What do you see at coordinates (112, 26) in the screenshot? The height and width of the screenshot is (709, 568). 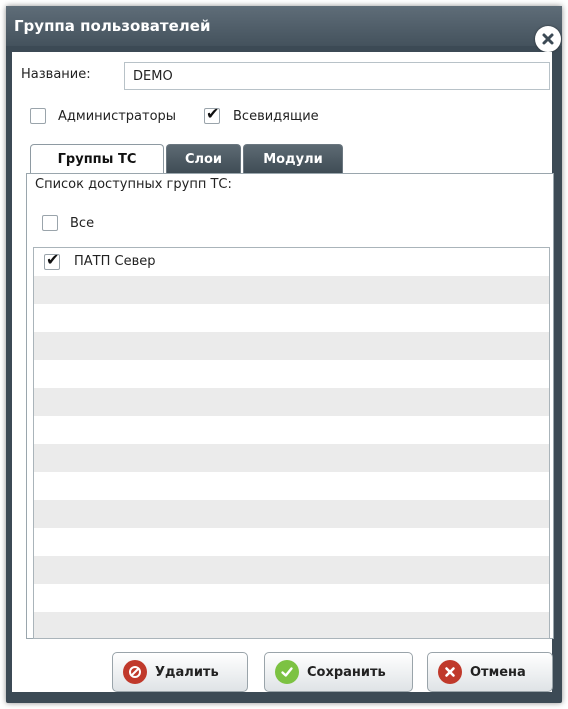 I see `dialog-title: Группа пользователей` at bounding box center [112, 26].